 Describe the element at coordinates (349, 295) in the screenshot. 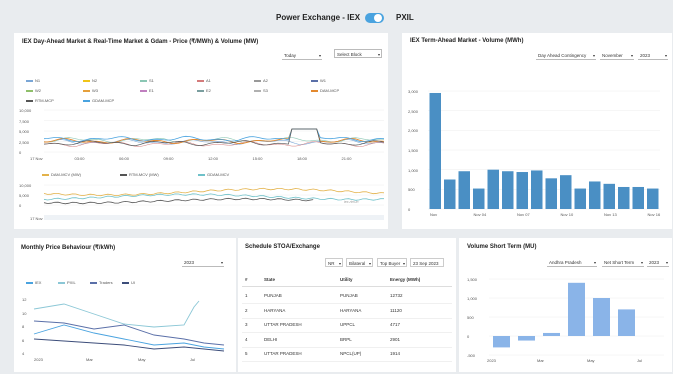

I see `table-cell: PUNJAB` at that location.